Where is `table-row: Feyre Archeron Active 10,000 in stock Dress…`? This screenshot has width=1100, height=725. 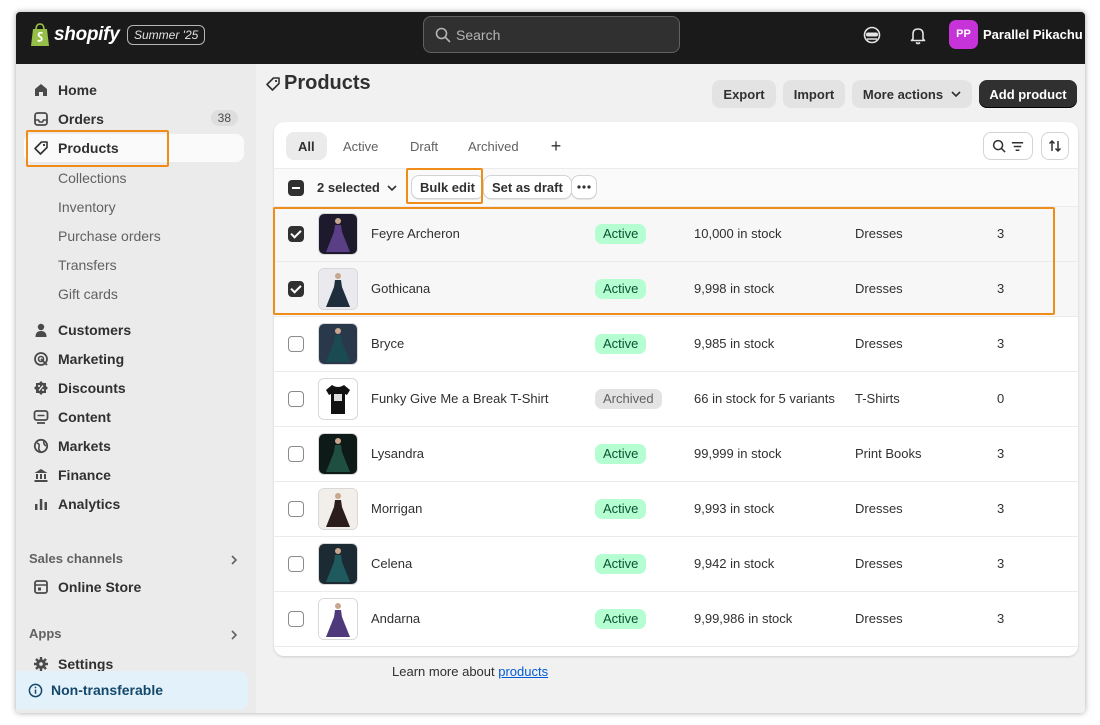
table-row: Feyre Archeron Active 10,000 in stock Dress… is located at coordinates (676, 234).